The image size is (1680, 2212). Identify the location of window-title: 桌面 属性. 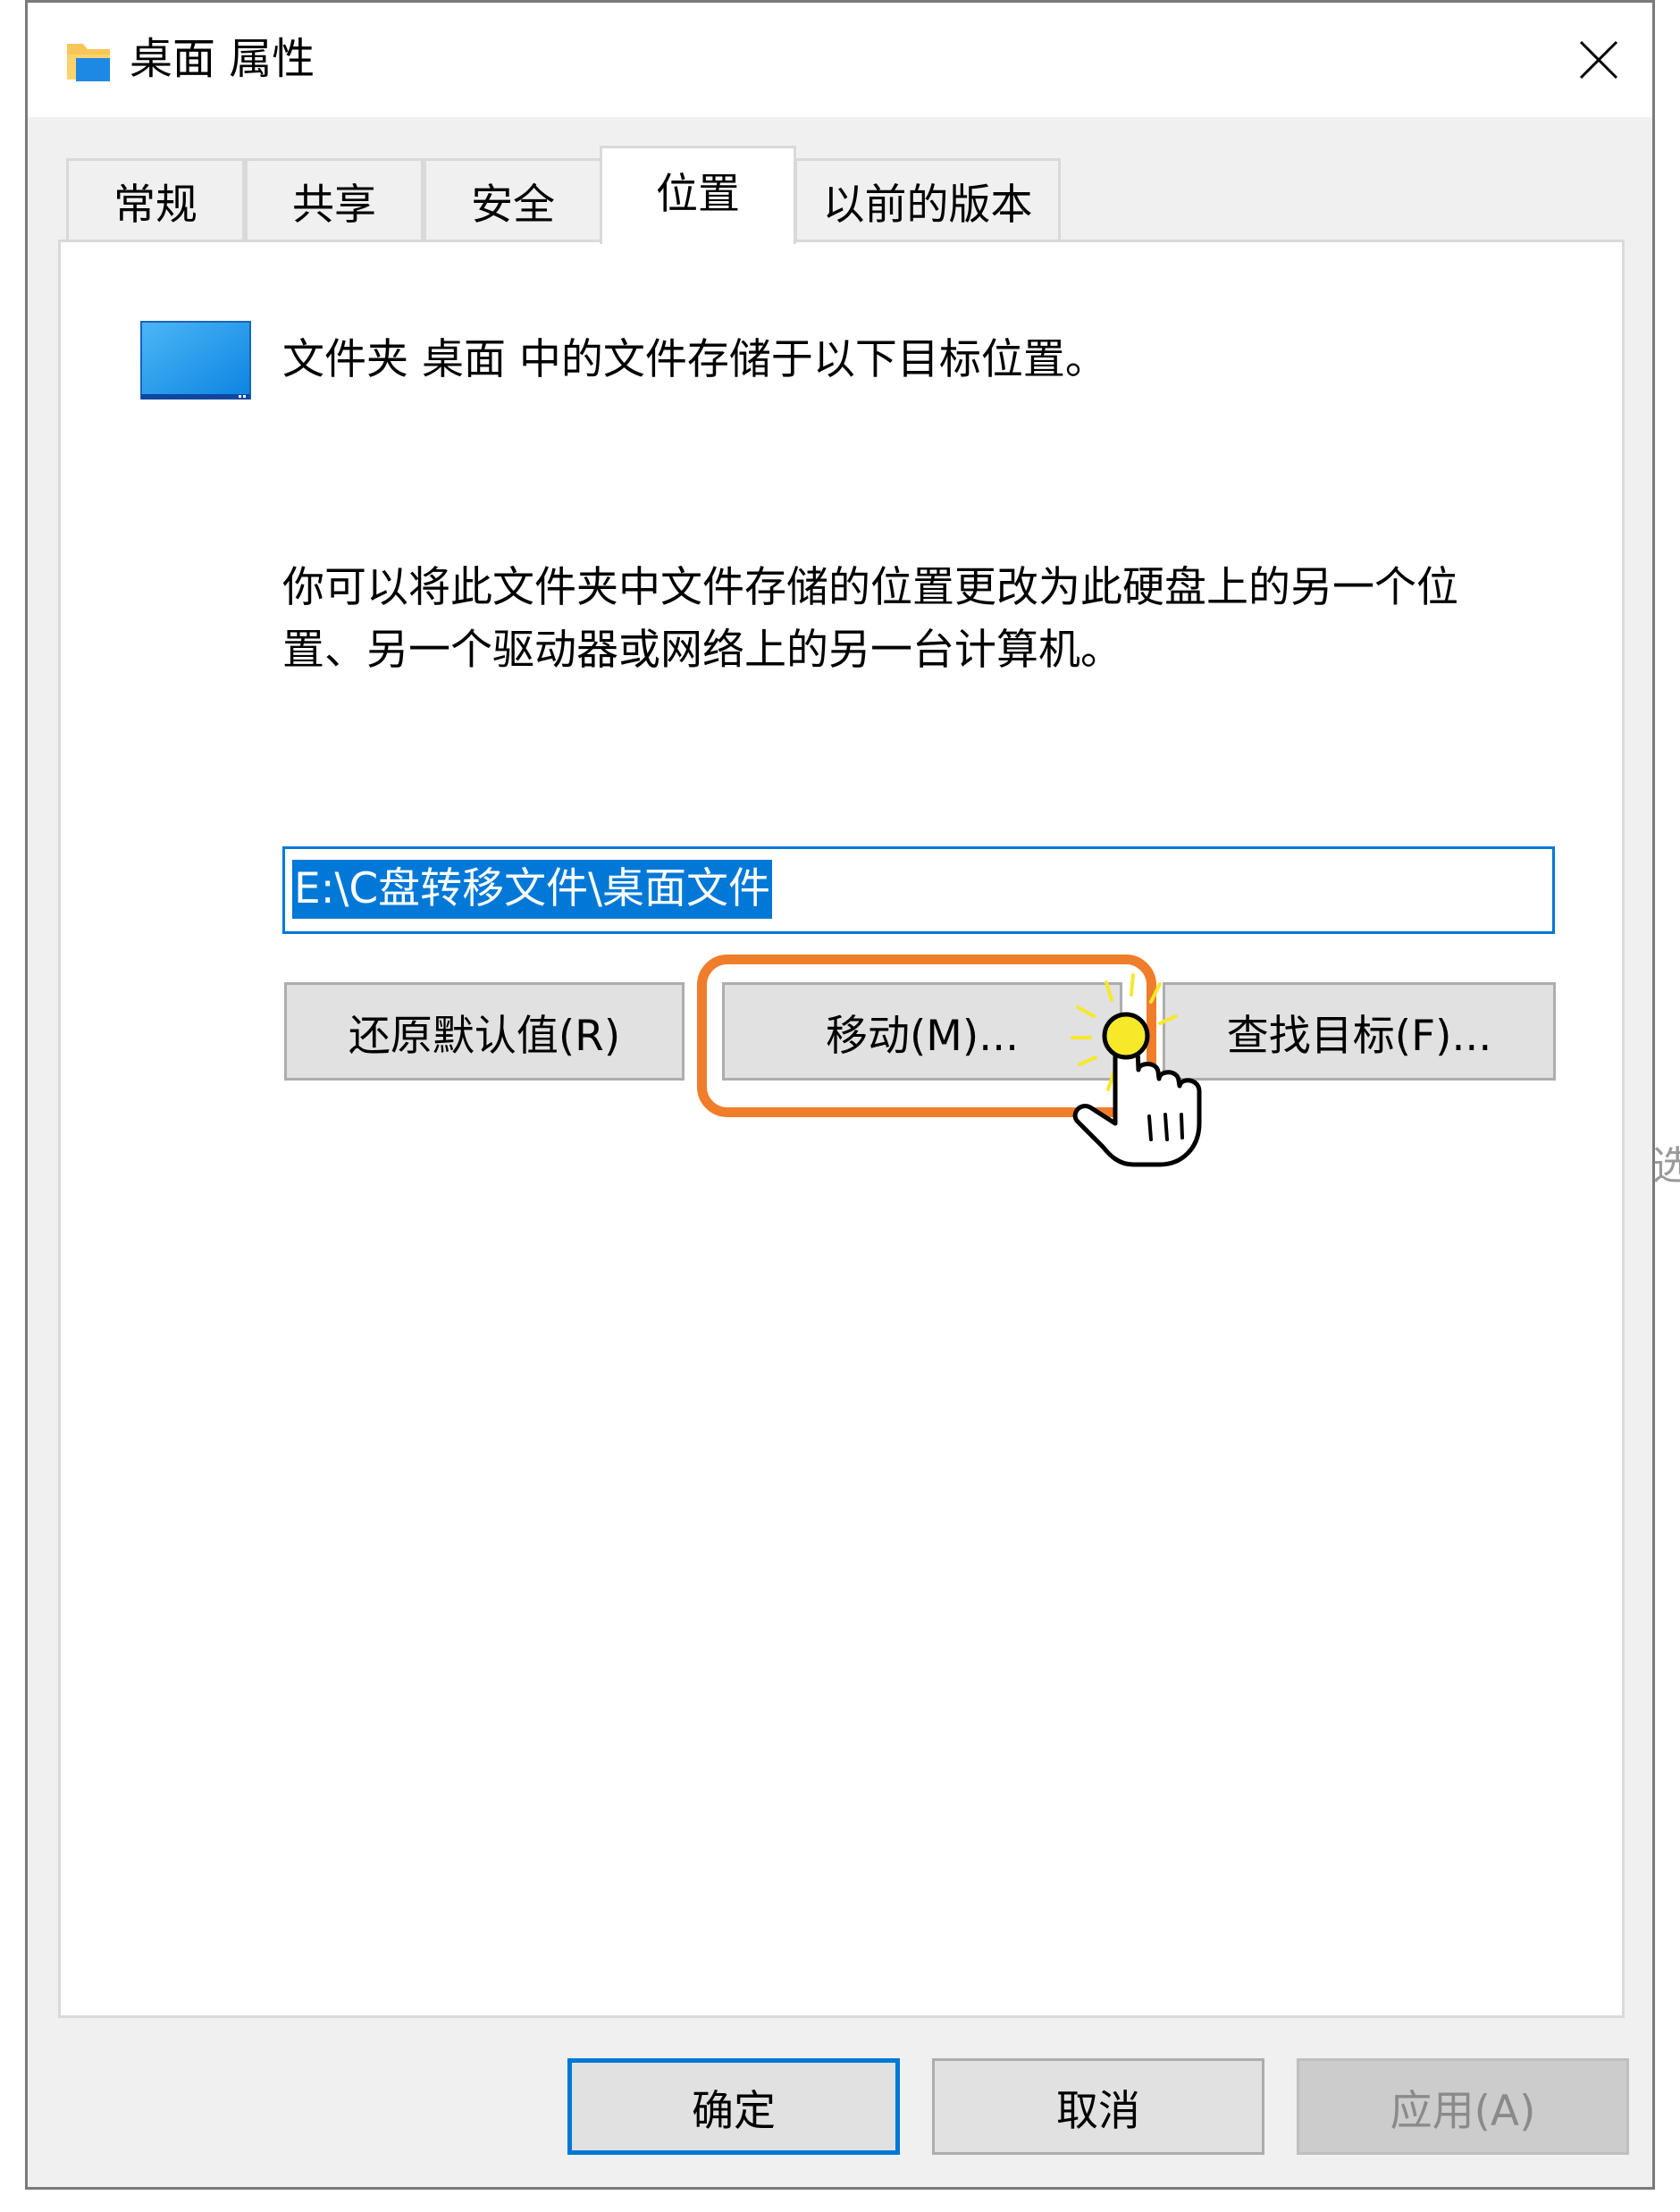
(222, 59).